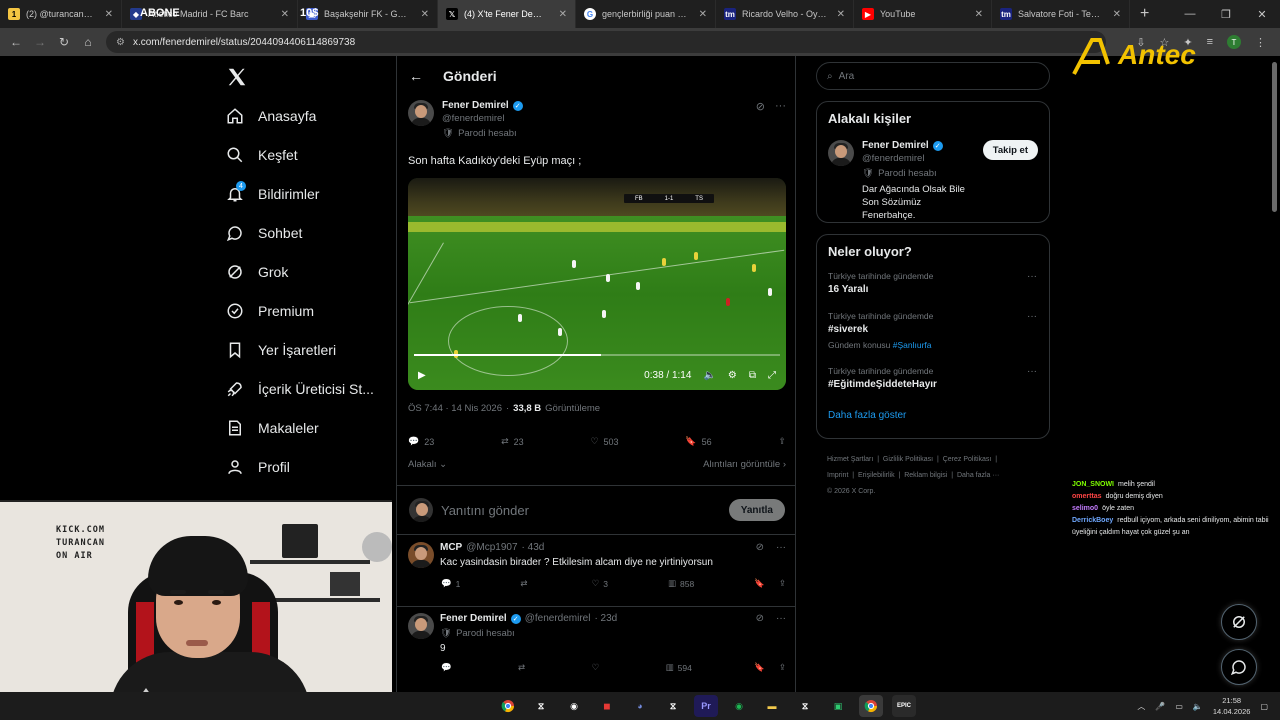 This screenshot has width=1280, height=720. Describe the element at coordinates (300, 115) in the screenshot. I see `nav-item-home: Anasayfa` at that location.